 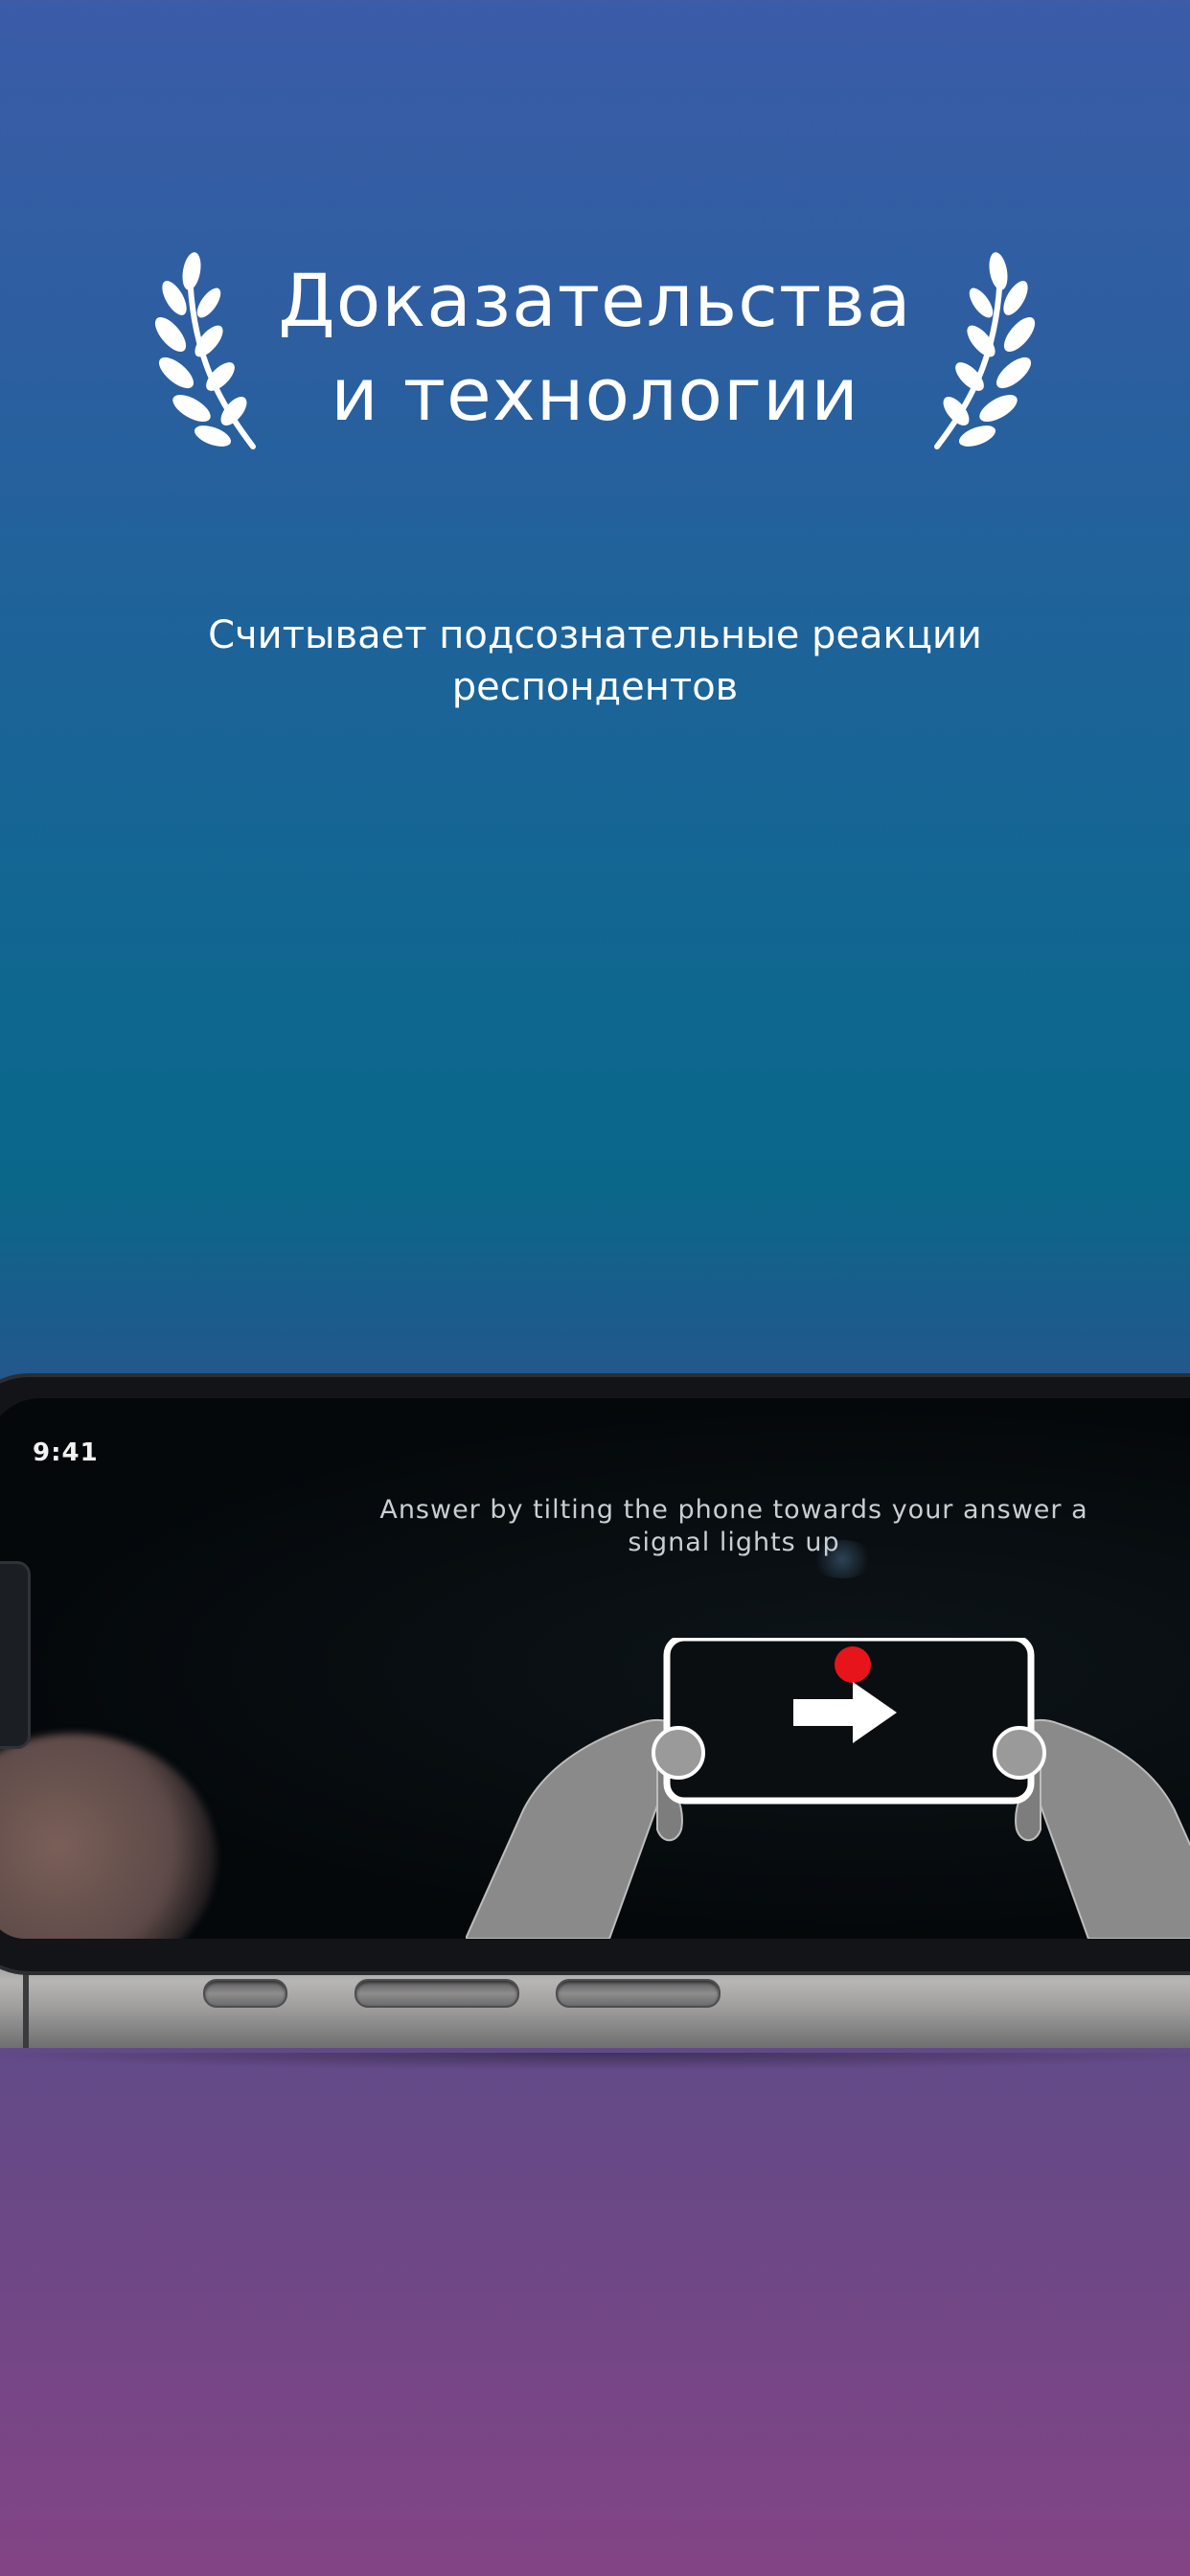 What do you see at coordinates (853, 1664) in the screenshot?
I see `red-signal-dot` at bounding box center [853, 1664].